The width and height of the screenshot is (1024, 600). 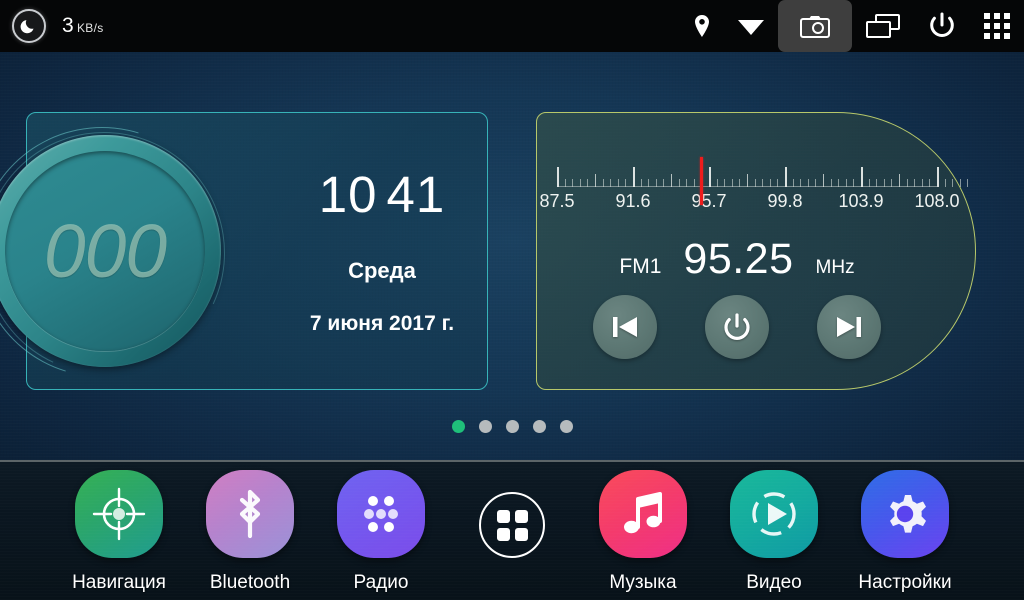 What do you see at coordinates (52, 26) in the screenshot?
I see `status-bar-left: 3 KB/s` at bounding box center [52, 26].